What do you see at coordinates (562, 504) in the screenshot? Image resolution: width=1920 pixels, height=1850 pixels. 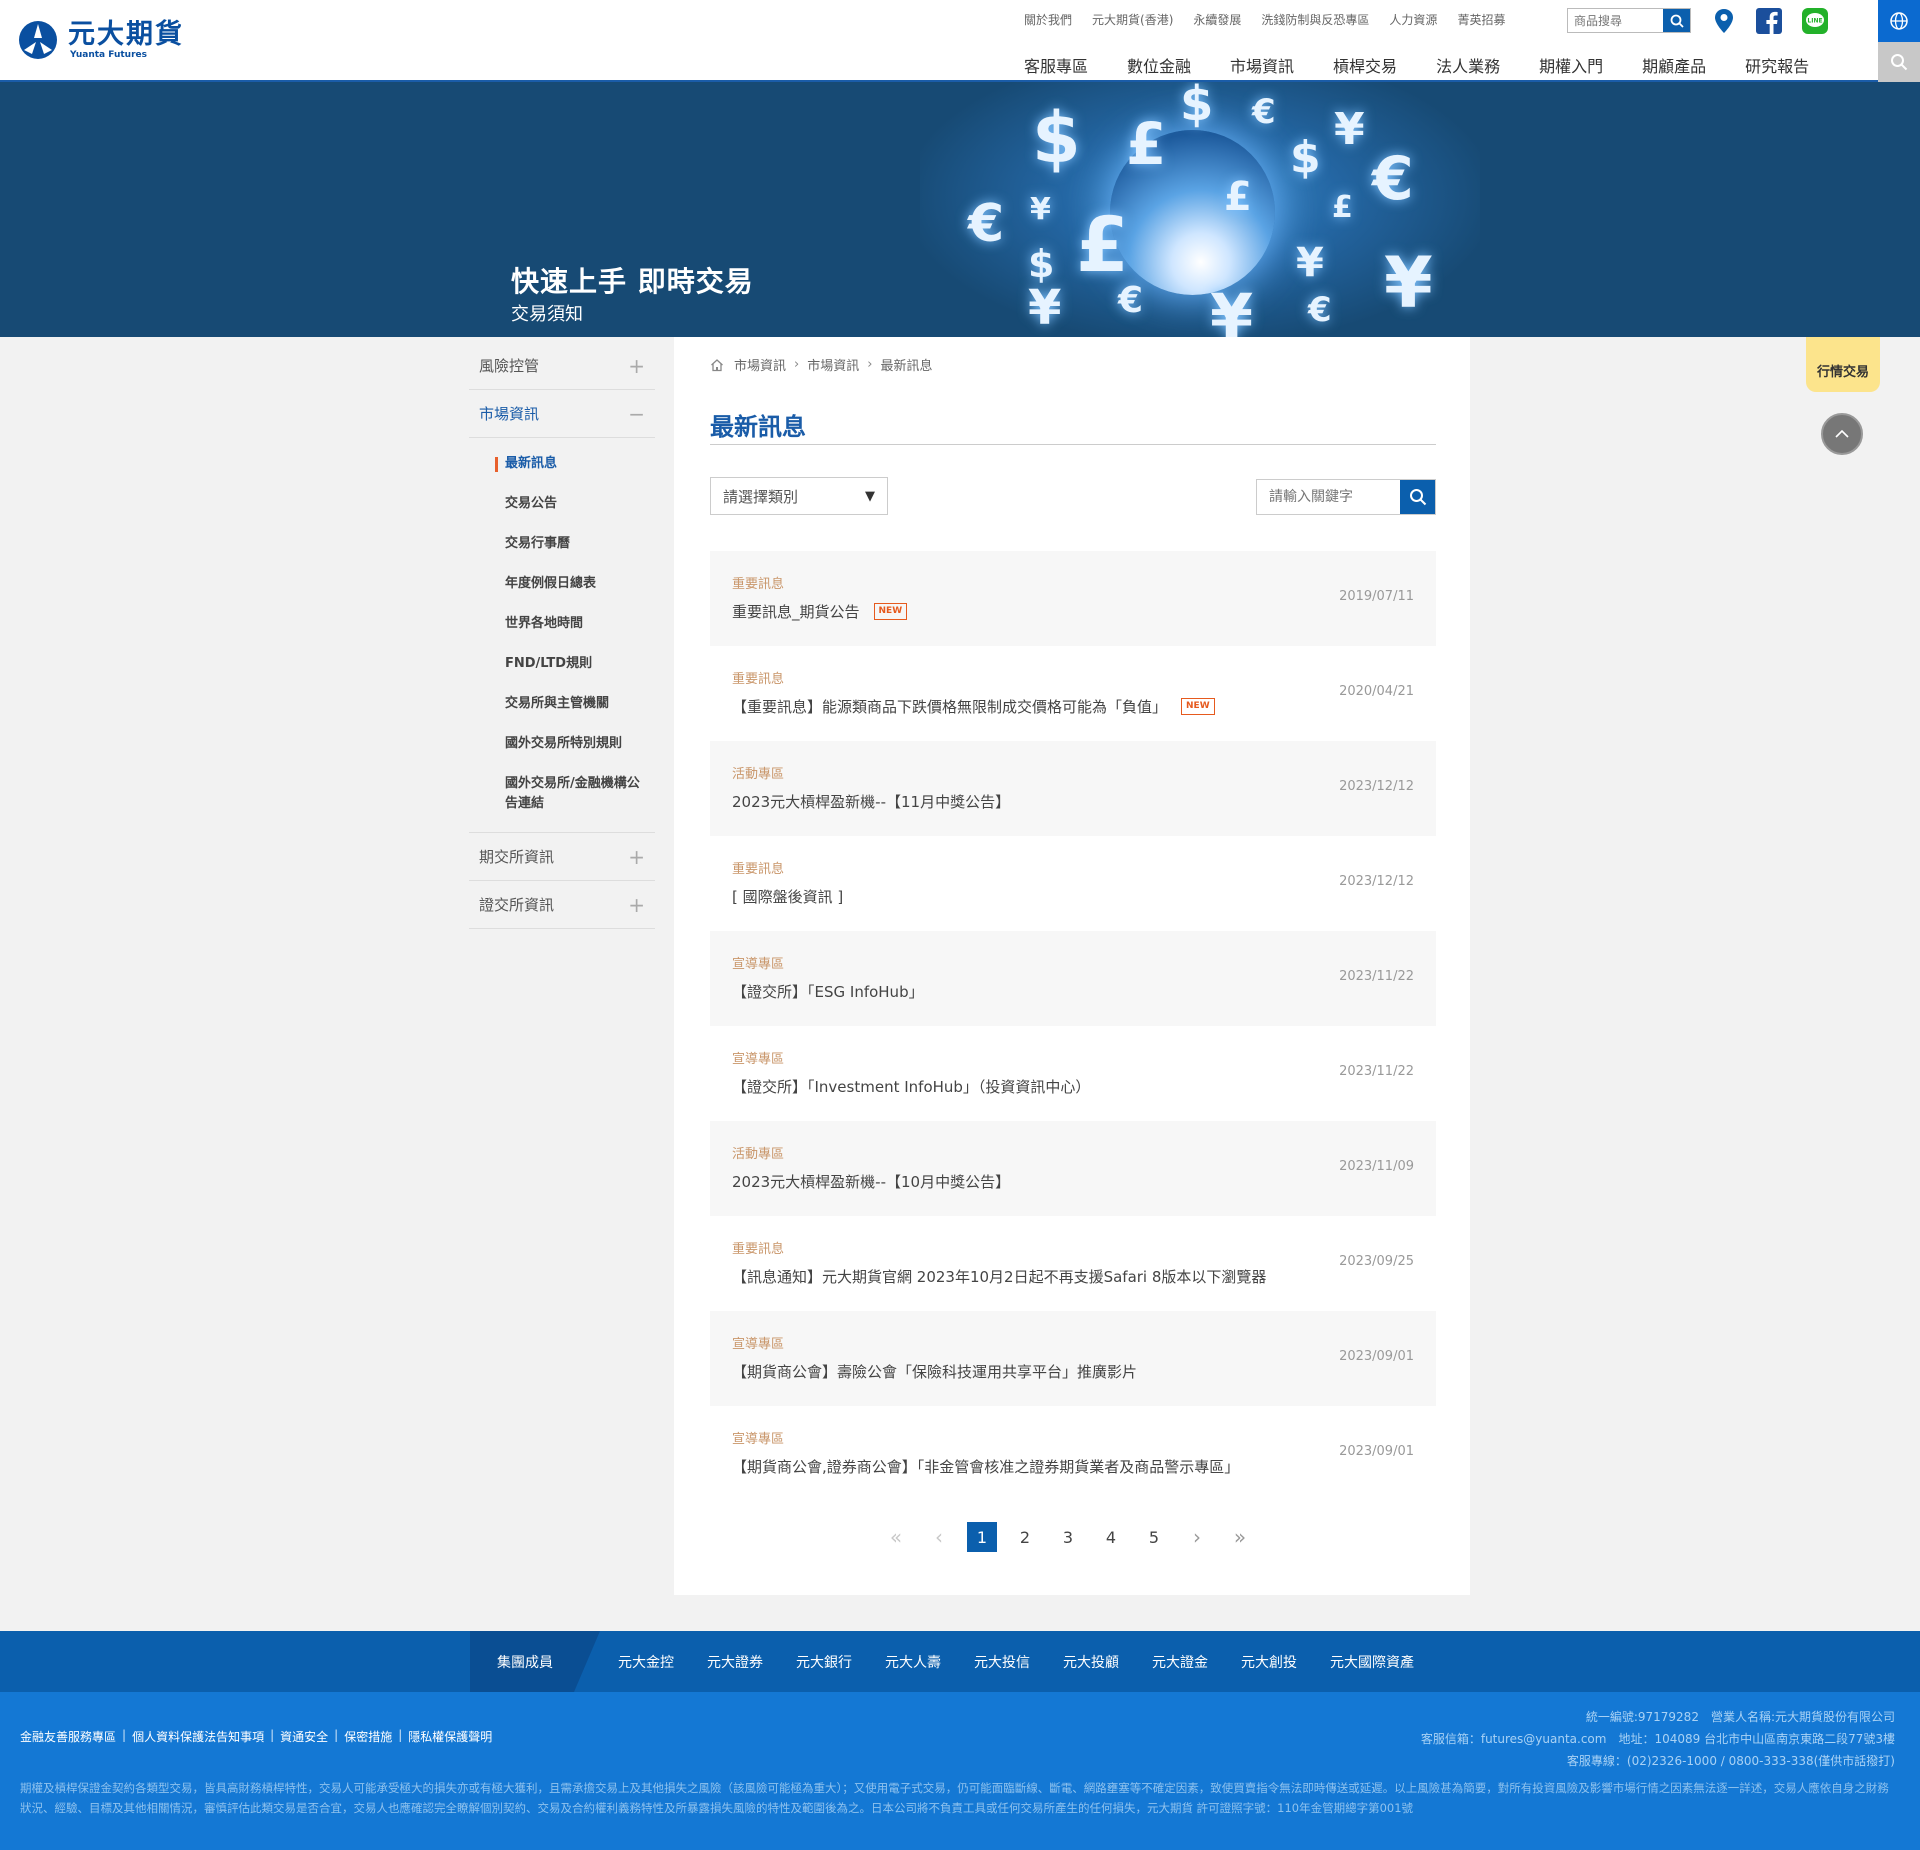 I see `sidebar-subitem-trading-announcements: 交易公告` at bounding box center [562, 504].